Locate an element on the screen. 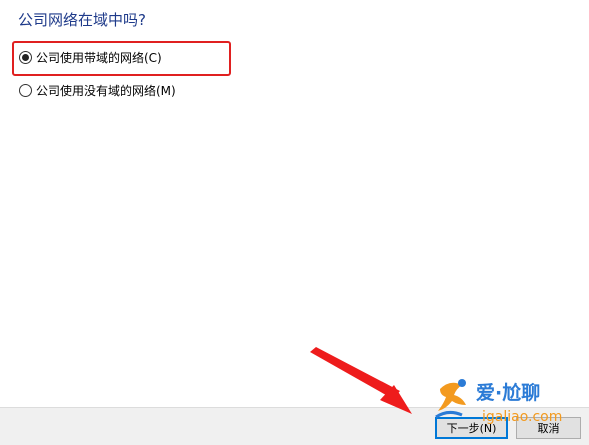 This screenshot has height=445, width=589. watermark-domain-text: igaliao.com is located at coordinates (522, 417).